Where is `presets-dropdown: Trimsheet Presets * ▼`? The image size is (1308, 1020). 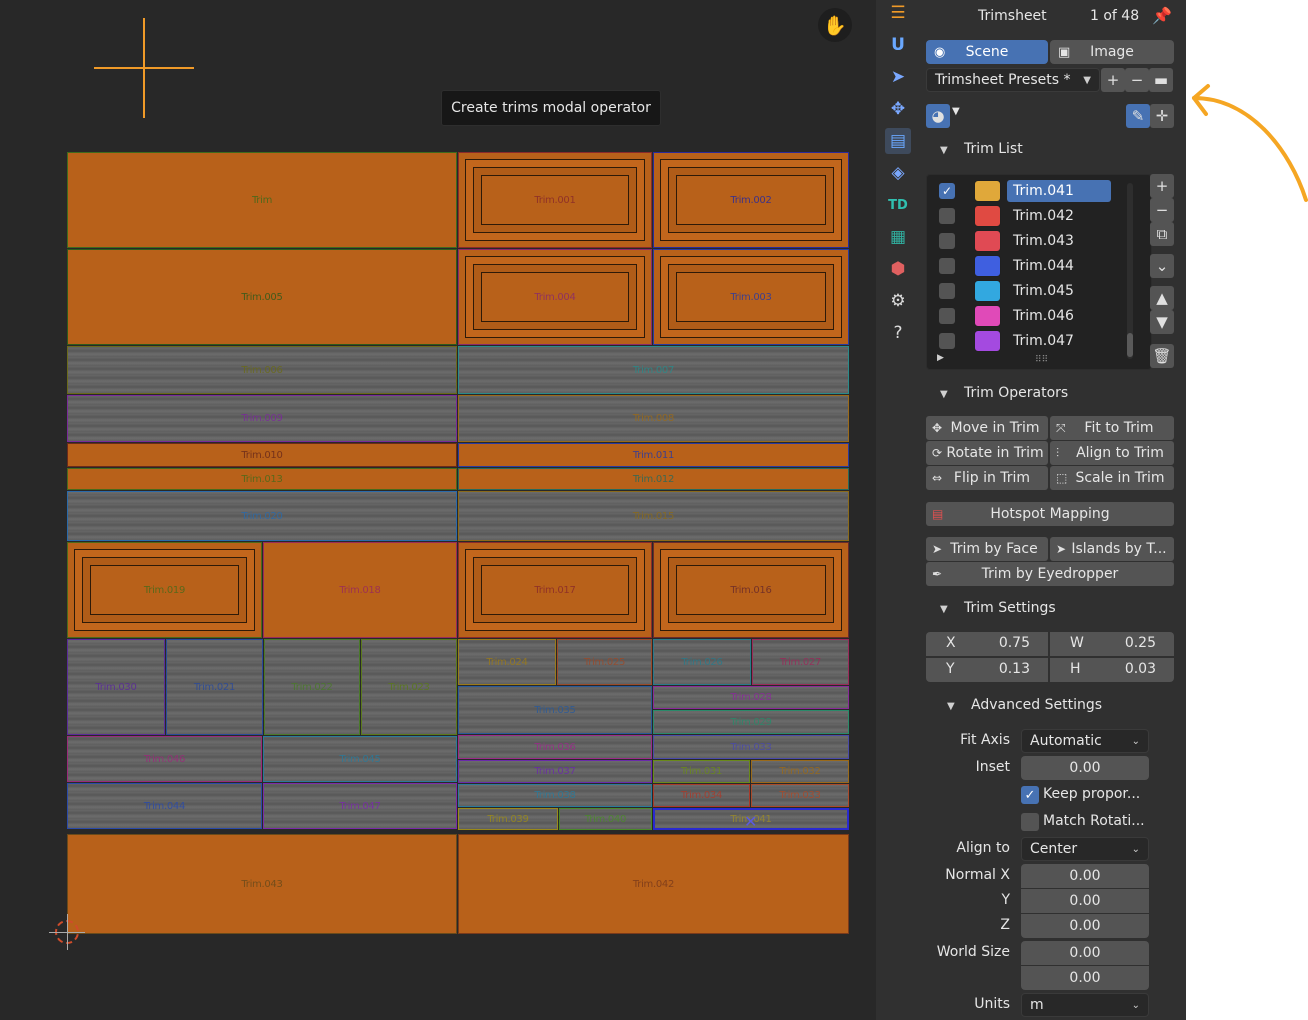
presets-dropdown: Trimsheet Presets * ▼ is located at coordinates (1013, 80).